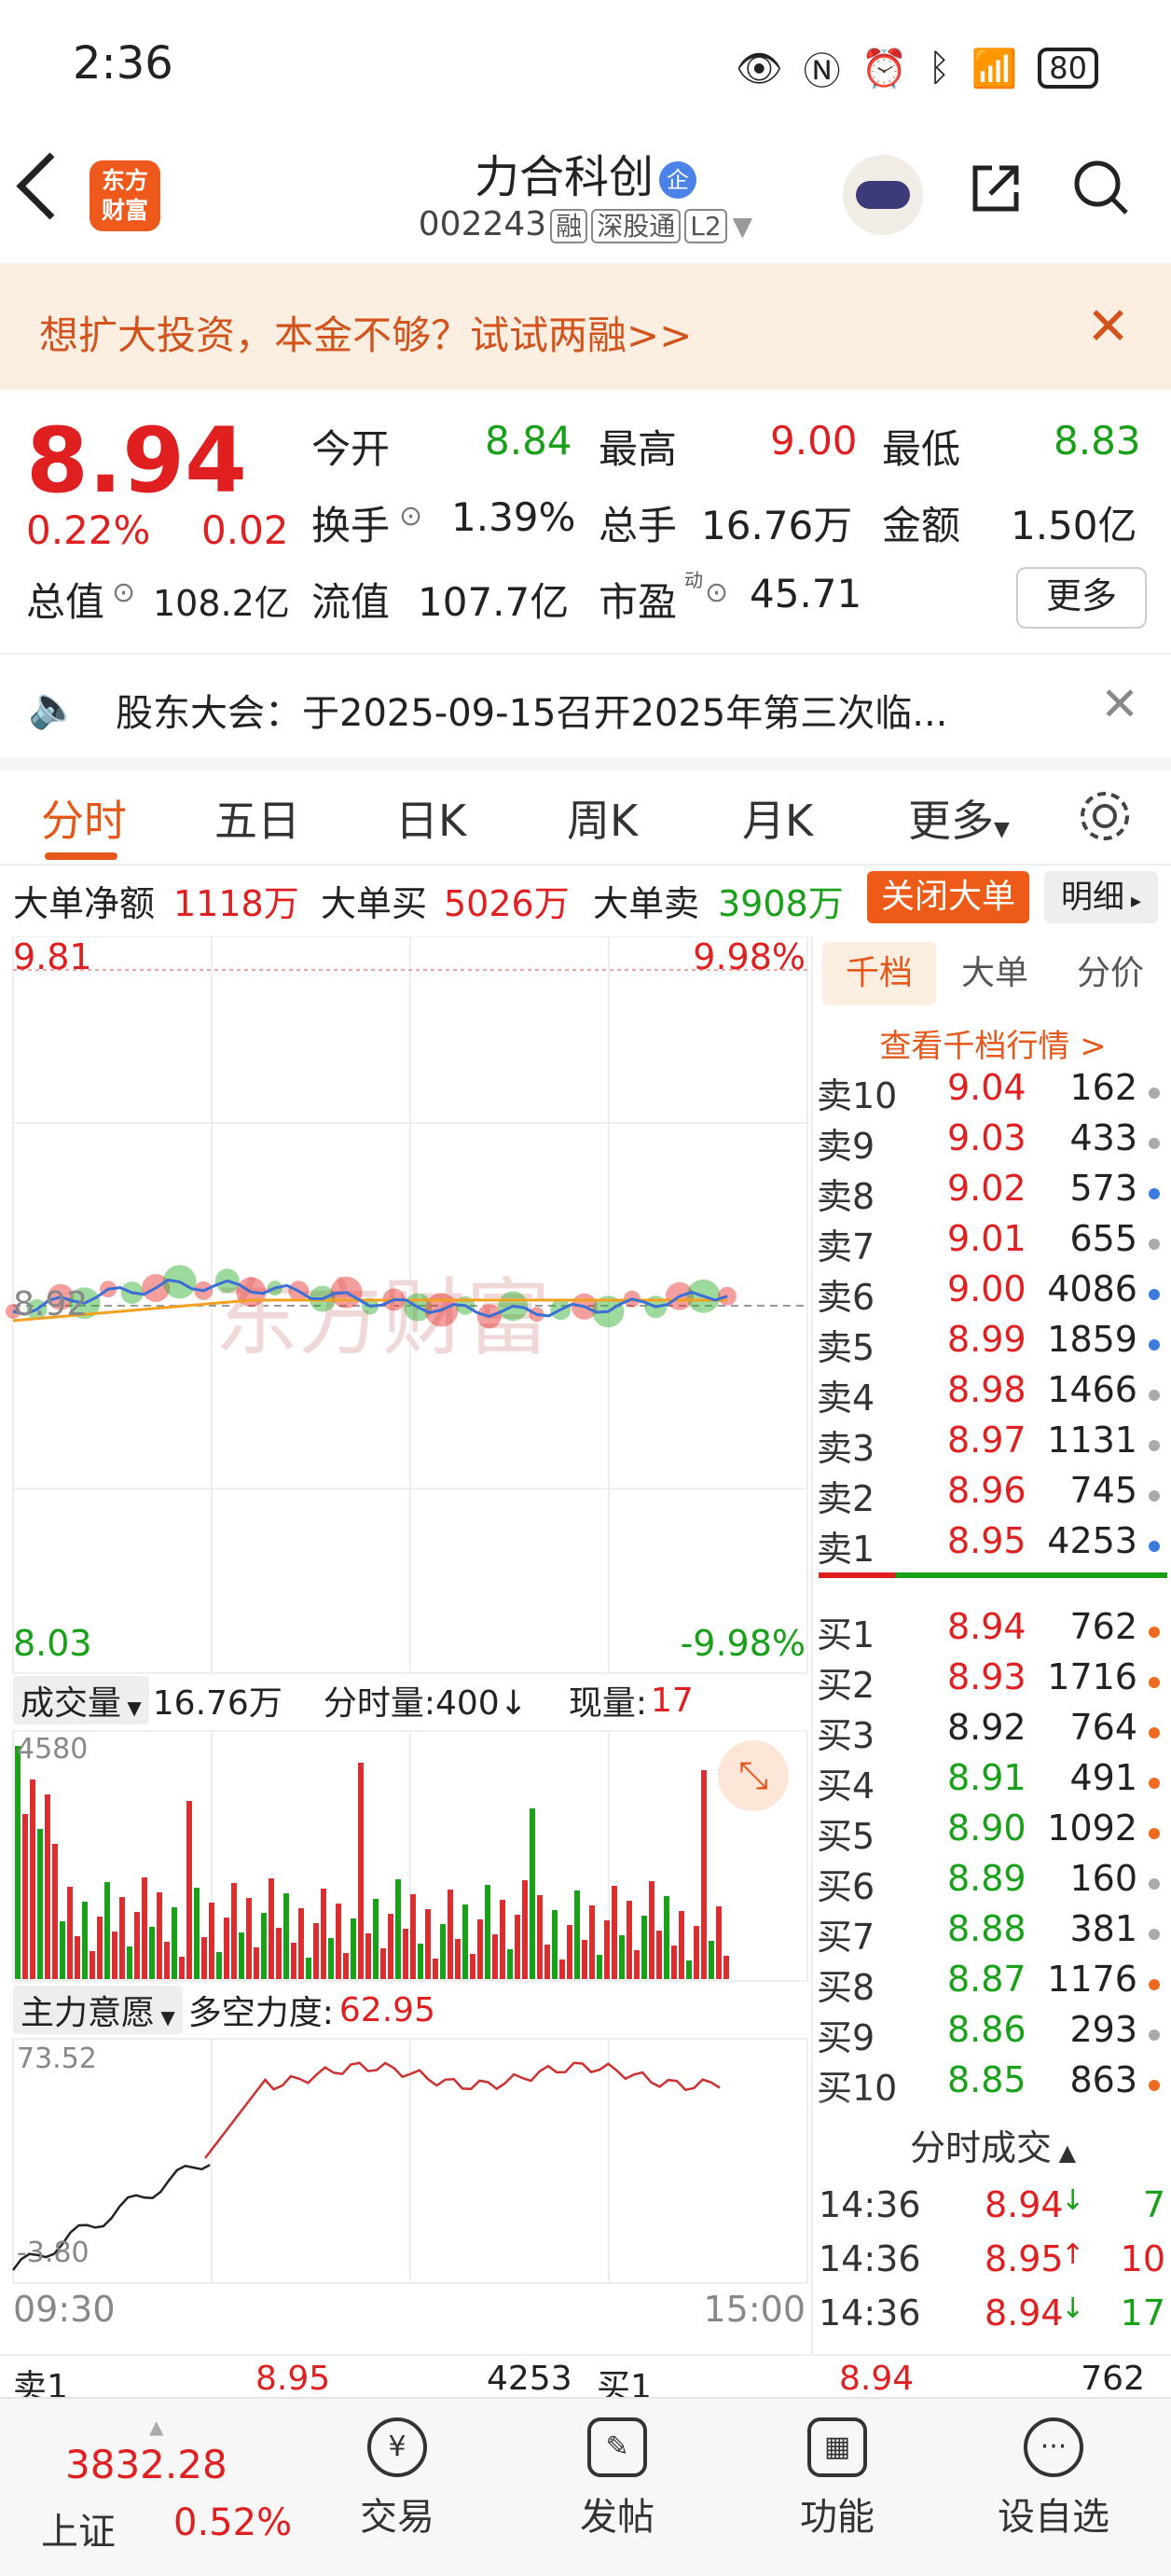  Describe the element at coordinates (995, 973) in the screenshot. I see `tab-big-orders: 大单` at that location.